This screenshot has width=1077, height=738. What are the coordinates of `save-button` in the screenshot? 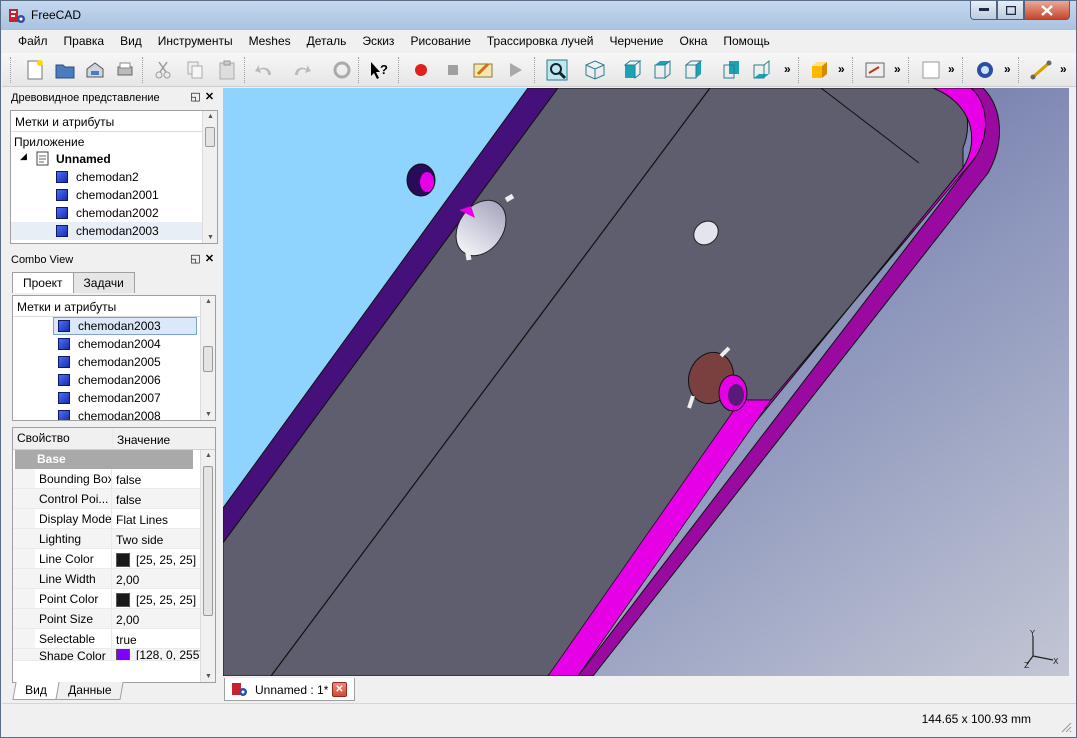 It's located at (95, 70).